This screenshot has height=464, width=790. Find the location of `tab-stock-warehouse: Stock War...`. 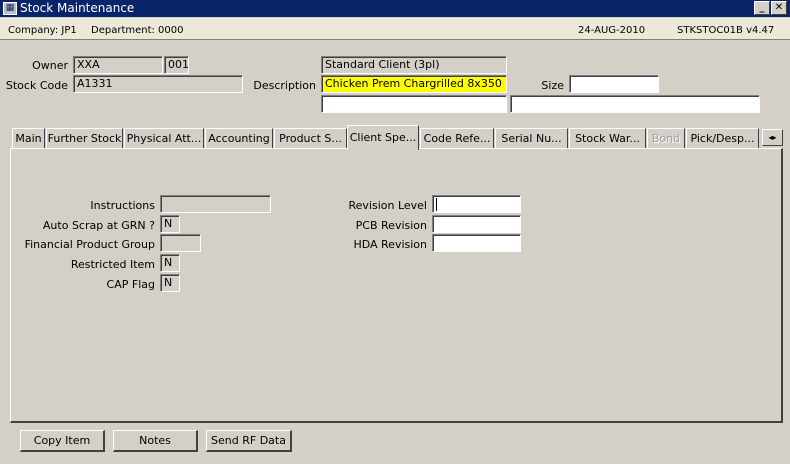

tab-stock-warehouse: Stock War... is located at coordinates (607, 138).